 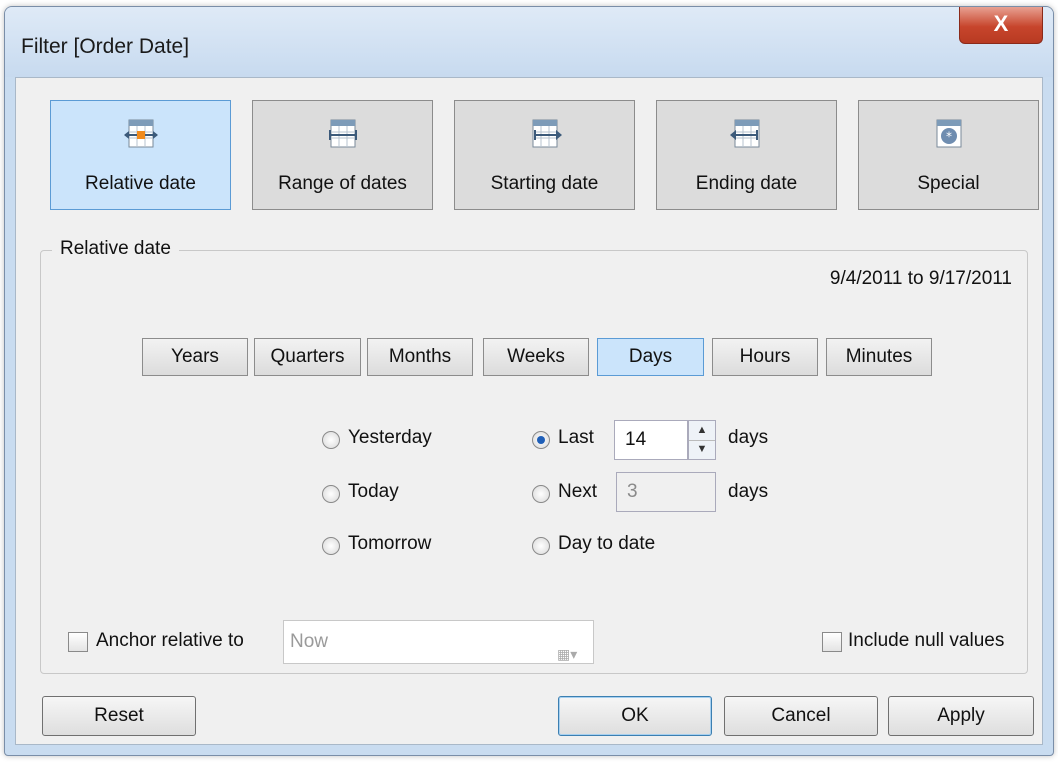 What do you see at coordinates (105, 46) in the screenshot?
I see `window-title: Filter [Order Date]` at bounding box center [105, 46].